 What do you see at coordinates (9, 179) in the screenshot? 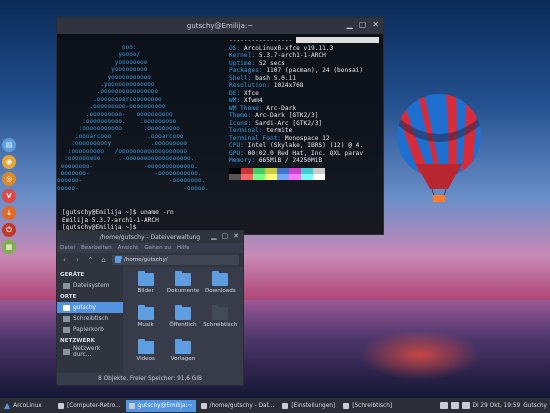
I see `settings-icon: ◎` at bounding box center [9, 179].